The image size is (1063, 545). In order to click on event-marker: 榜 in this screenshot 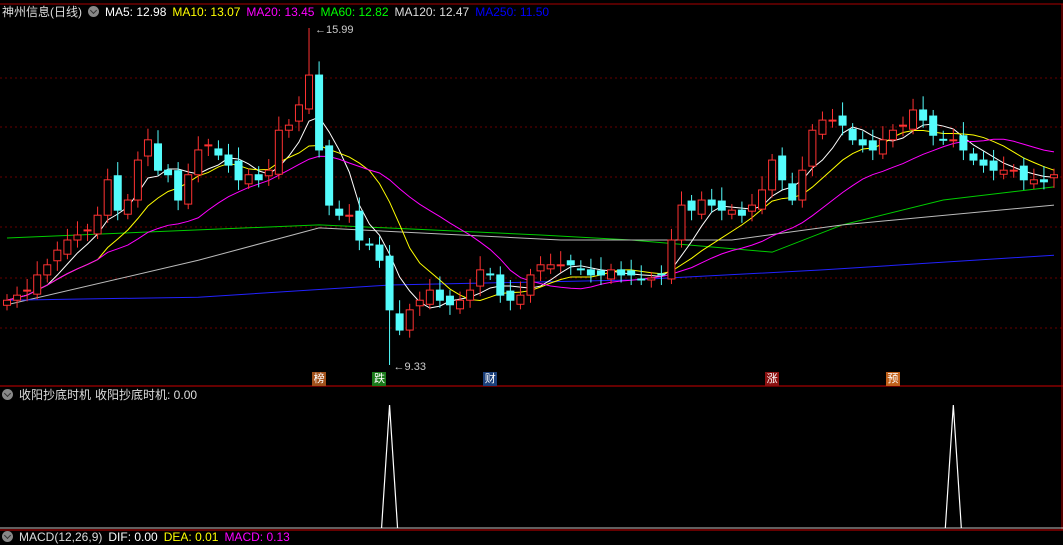, I will do `click(319, 379)`.